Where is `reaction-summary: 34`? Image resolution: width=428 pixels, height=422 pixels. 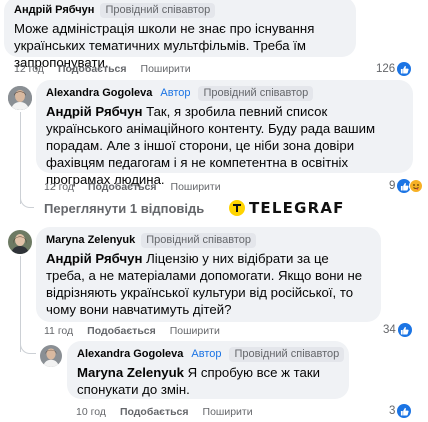
reaction-summary: 34 is located at coordinates (397, 330).